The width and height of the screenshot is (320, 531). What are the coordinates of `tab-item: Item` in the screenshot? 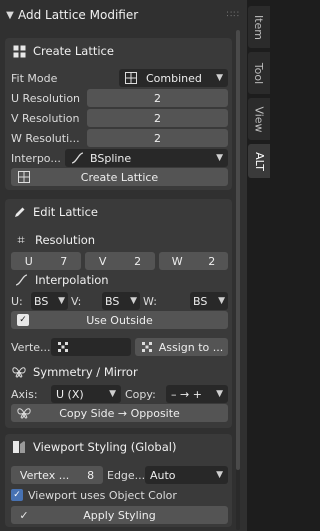 It's located at (259, 27).